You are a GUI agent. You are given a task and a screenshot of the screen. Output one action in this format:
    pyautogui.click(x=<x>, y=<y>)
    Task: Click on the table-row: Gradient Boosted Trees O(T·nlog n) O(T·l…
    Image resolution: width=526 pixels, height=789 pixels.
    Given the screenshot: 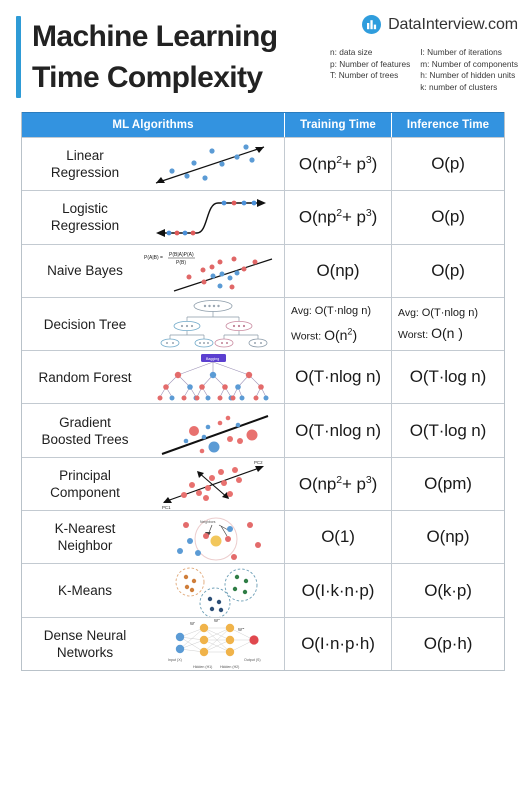 What is the action you would take?
    pyautogui.click(x=263, y=430)
    